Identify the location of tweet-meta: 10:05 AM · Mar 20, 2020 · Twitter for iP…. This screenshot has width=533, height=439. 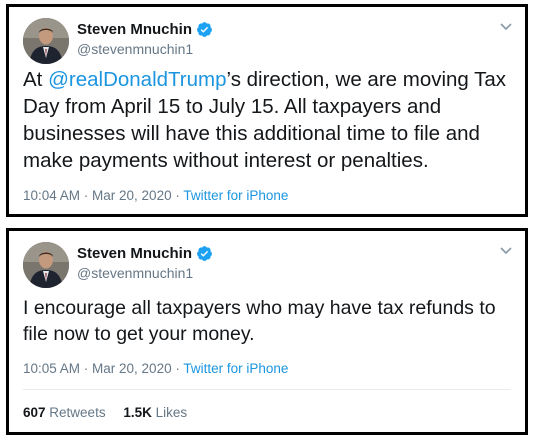
(155, 368).